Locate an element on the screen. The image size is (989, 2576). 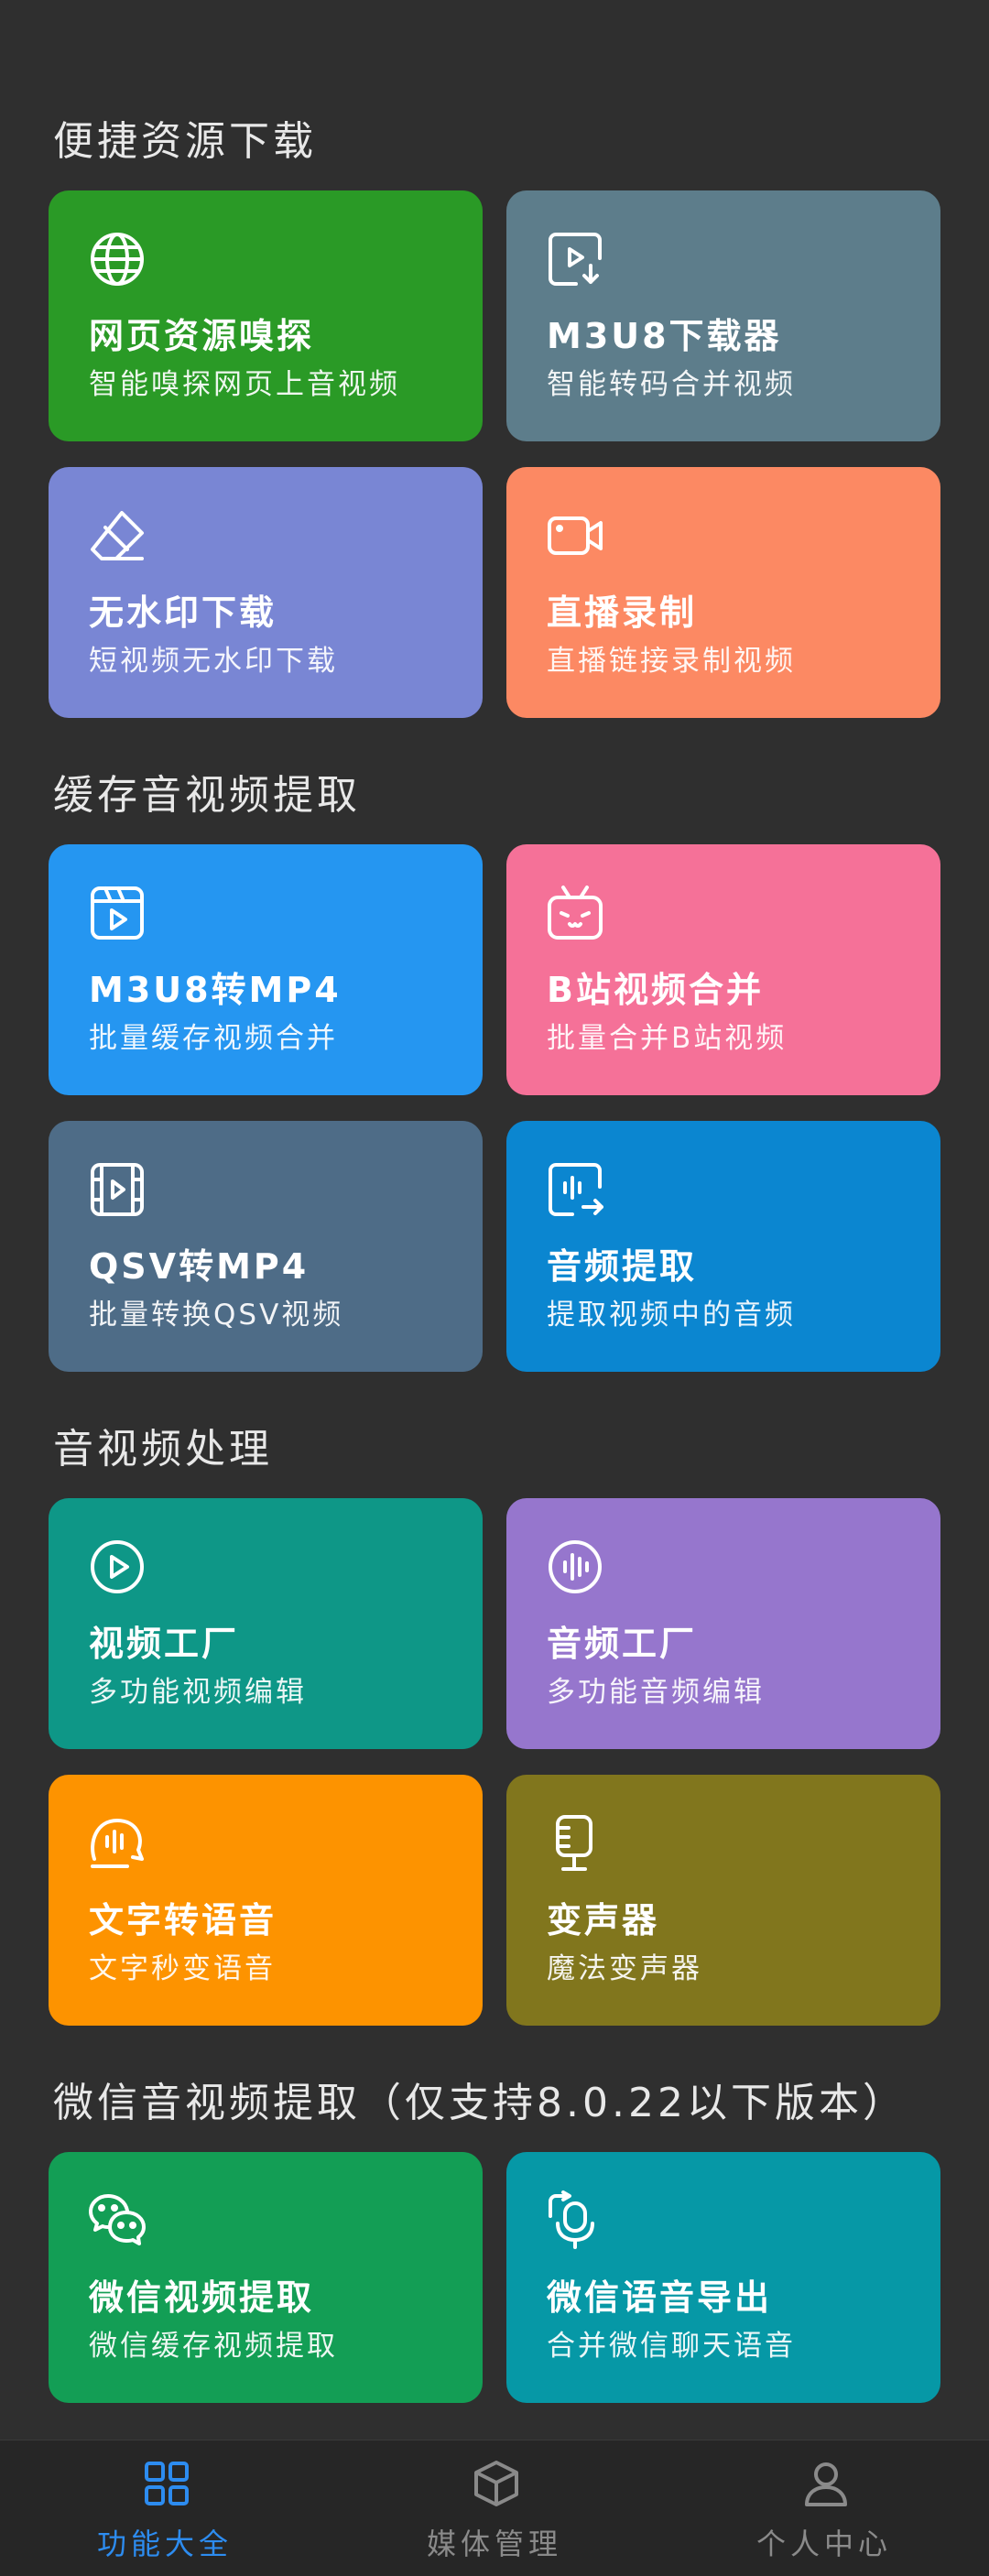
card-title: M3U8下载器 is located at coordinates (664, 336).